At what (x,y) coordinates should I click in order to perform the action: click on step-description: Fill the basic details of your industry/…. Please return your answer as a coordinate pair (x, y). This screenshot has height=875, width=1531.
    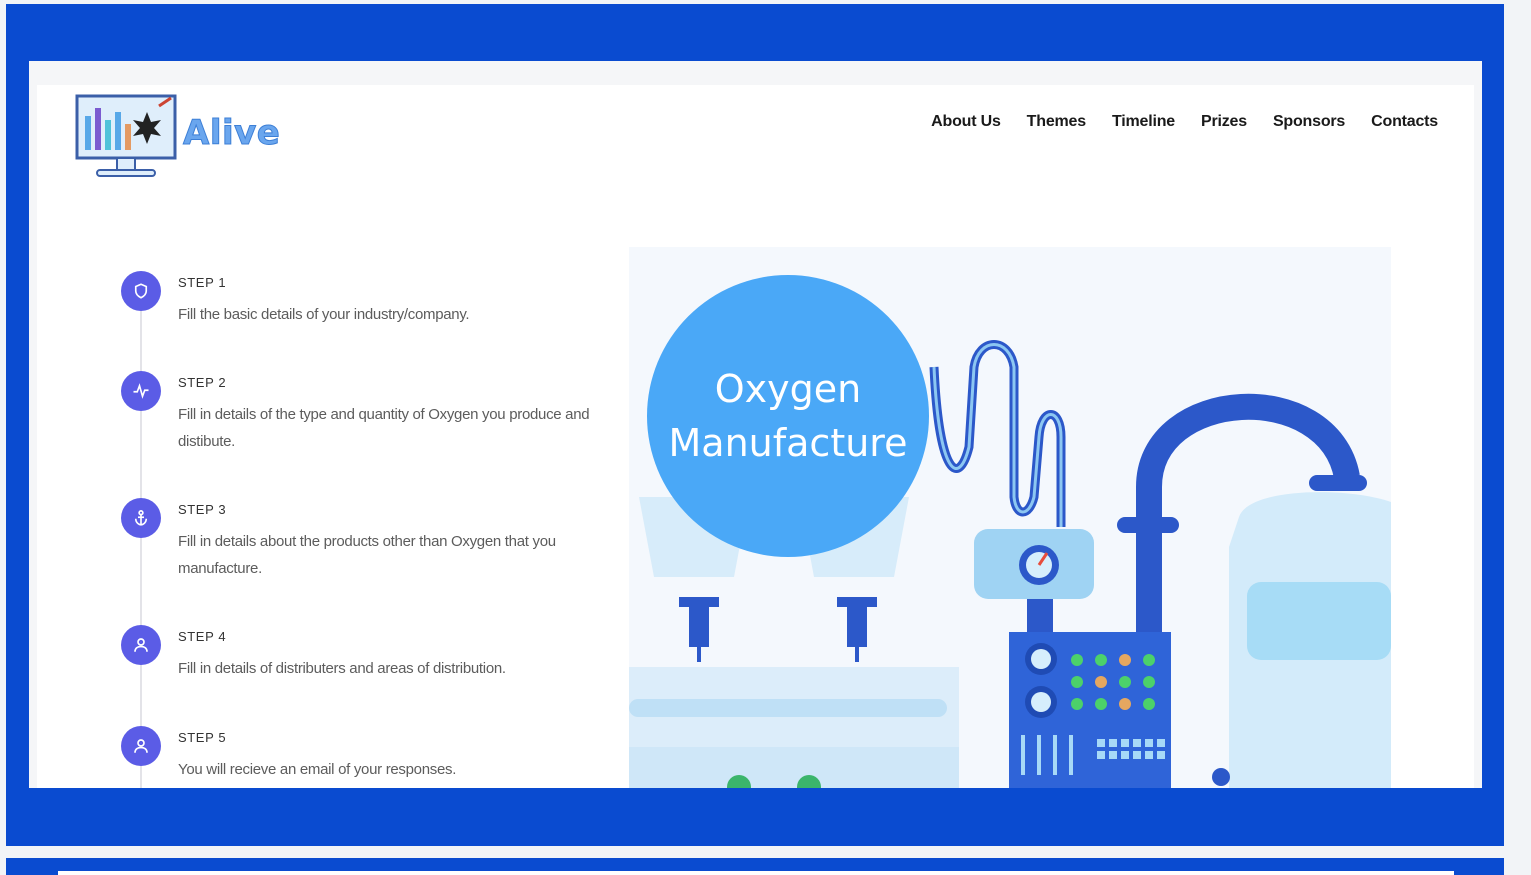
    Looking at the image, I should click on (324, 314).